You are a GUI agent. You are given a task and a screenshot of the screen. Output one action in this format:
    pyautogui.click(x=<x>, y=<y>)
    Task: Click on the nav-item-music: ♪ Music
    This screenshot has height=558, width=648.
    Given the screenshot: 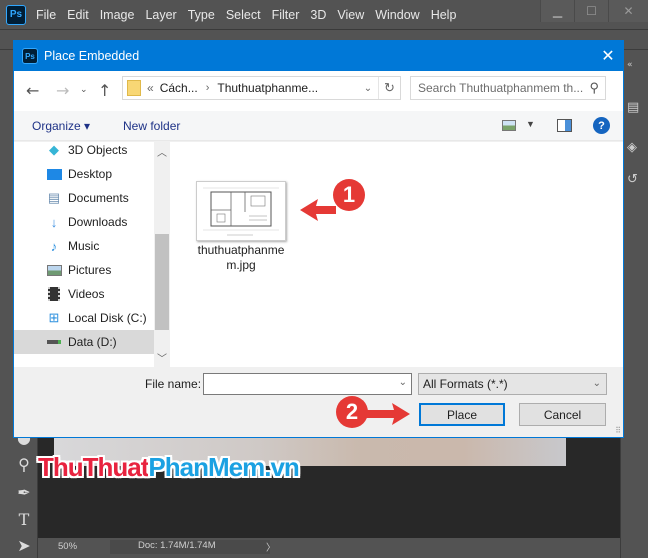 What is the action you would take?
    pyautogui.click(x=84, y=246)
    